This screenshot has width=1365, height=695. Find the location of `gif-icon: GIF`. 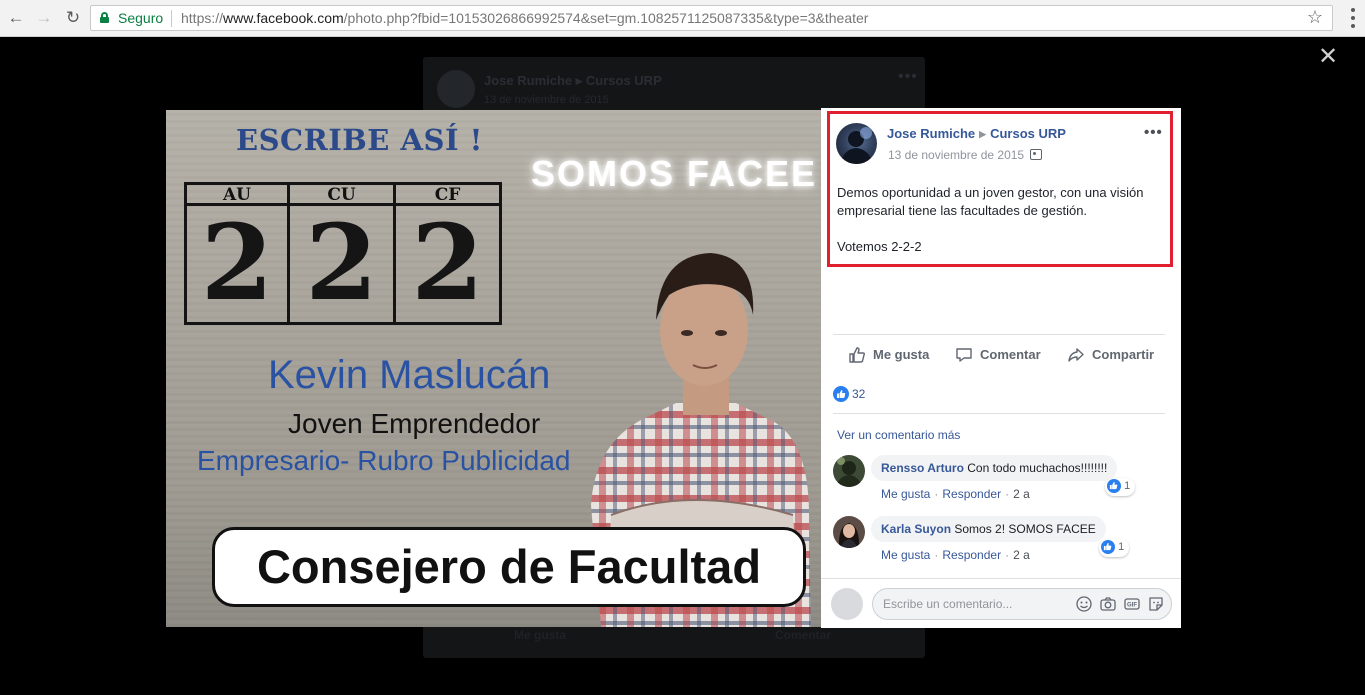

gif-icon: GIF is located at coordinates (1132, 604).